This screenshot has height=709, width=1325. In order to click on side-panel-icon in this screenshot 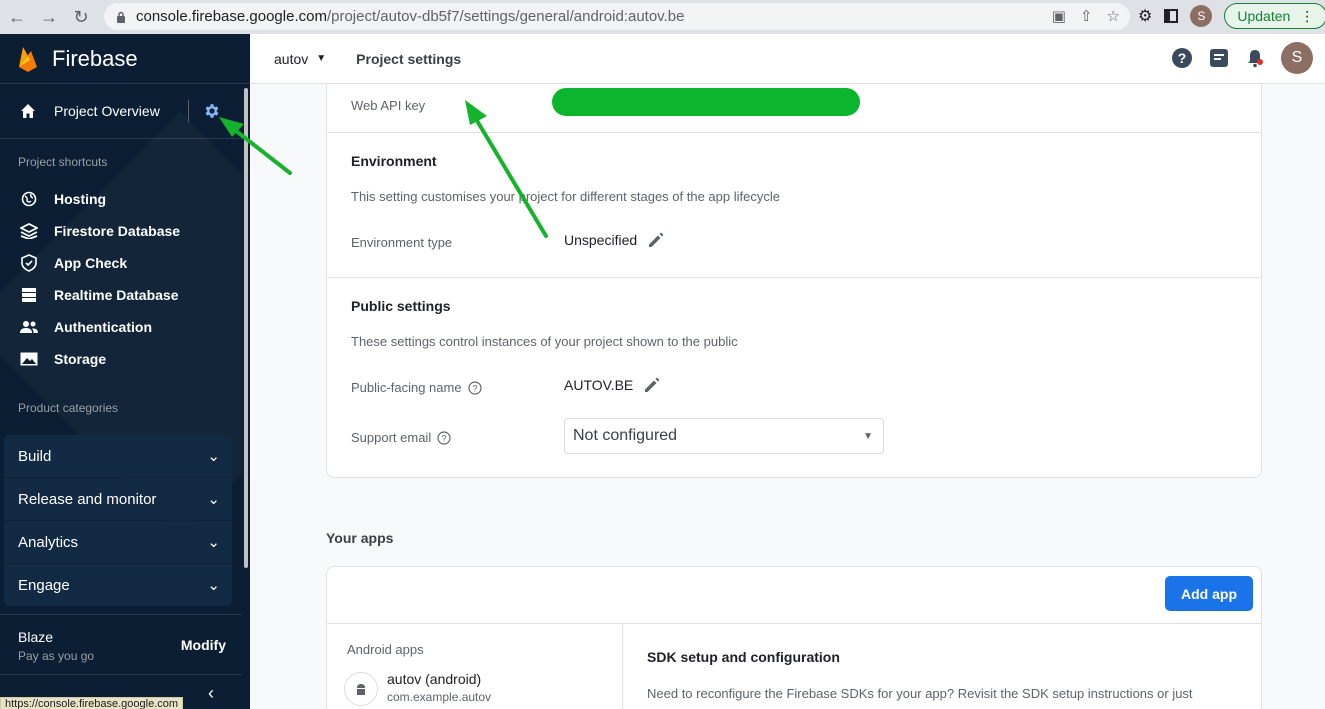, I will do `click(1171, 16)`.